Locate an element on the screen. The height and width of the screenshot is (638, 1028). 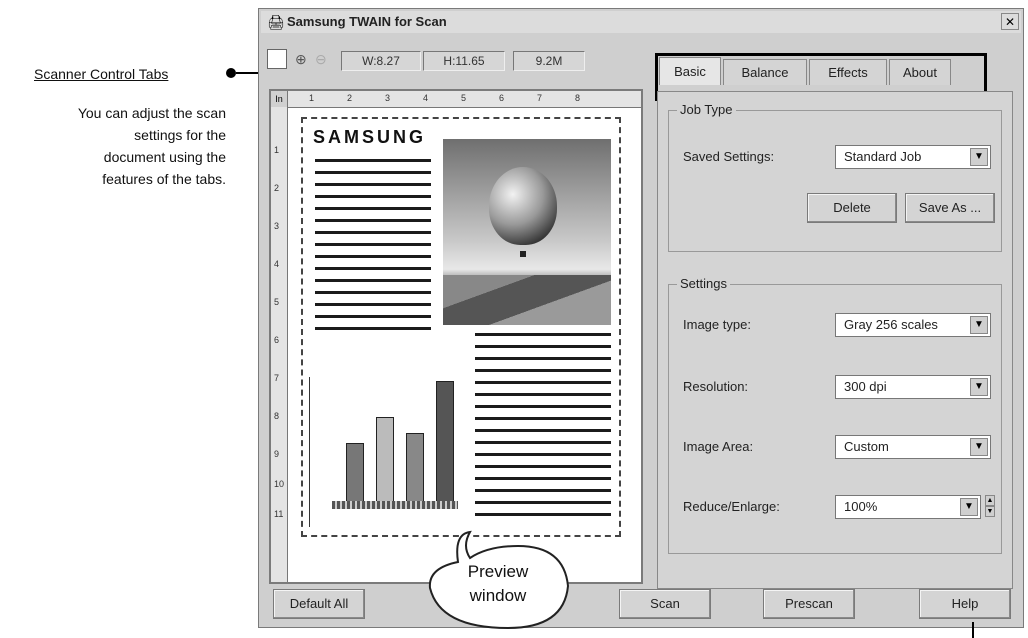
title-bar: 🖨 Samsung TWAIN for Scan ✕ is located at coordinates (641, 22).